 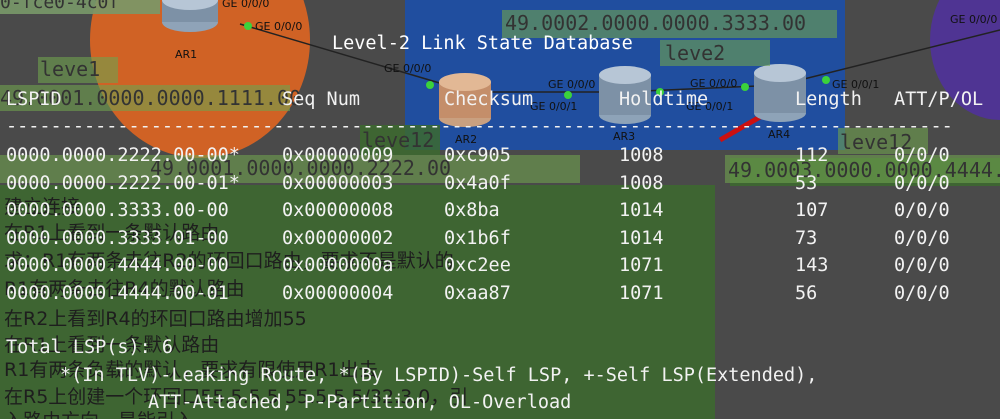 I want to click on cell-length: 53, so click(x=806, y=183).